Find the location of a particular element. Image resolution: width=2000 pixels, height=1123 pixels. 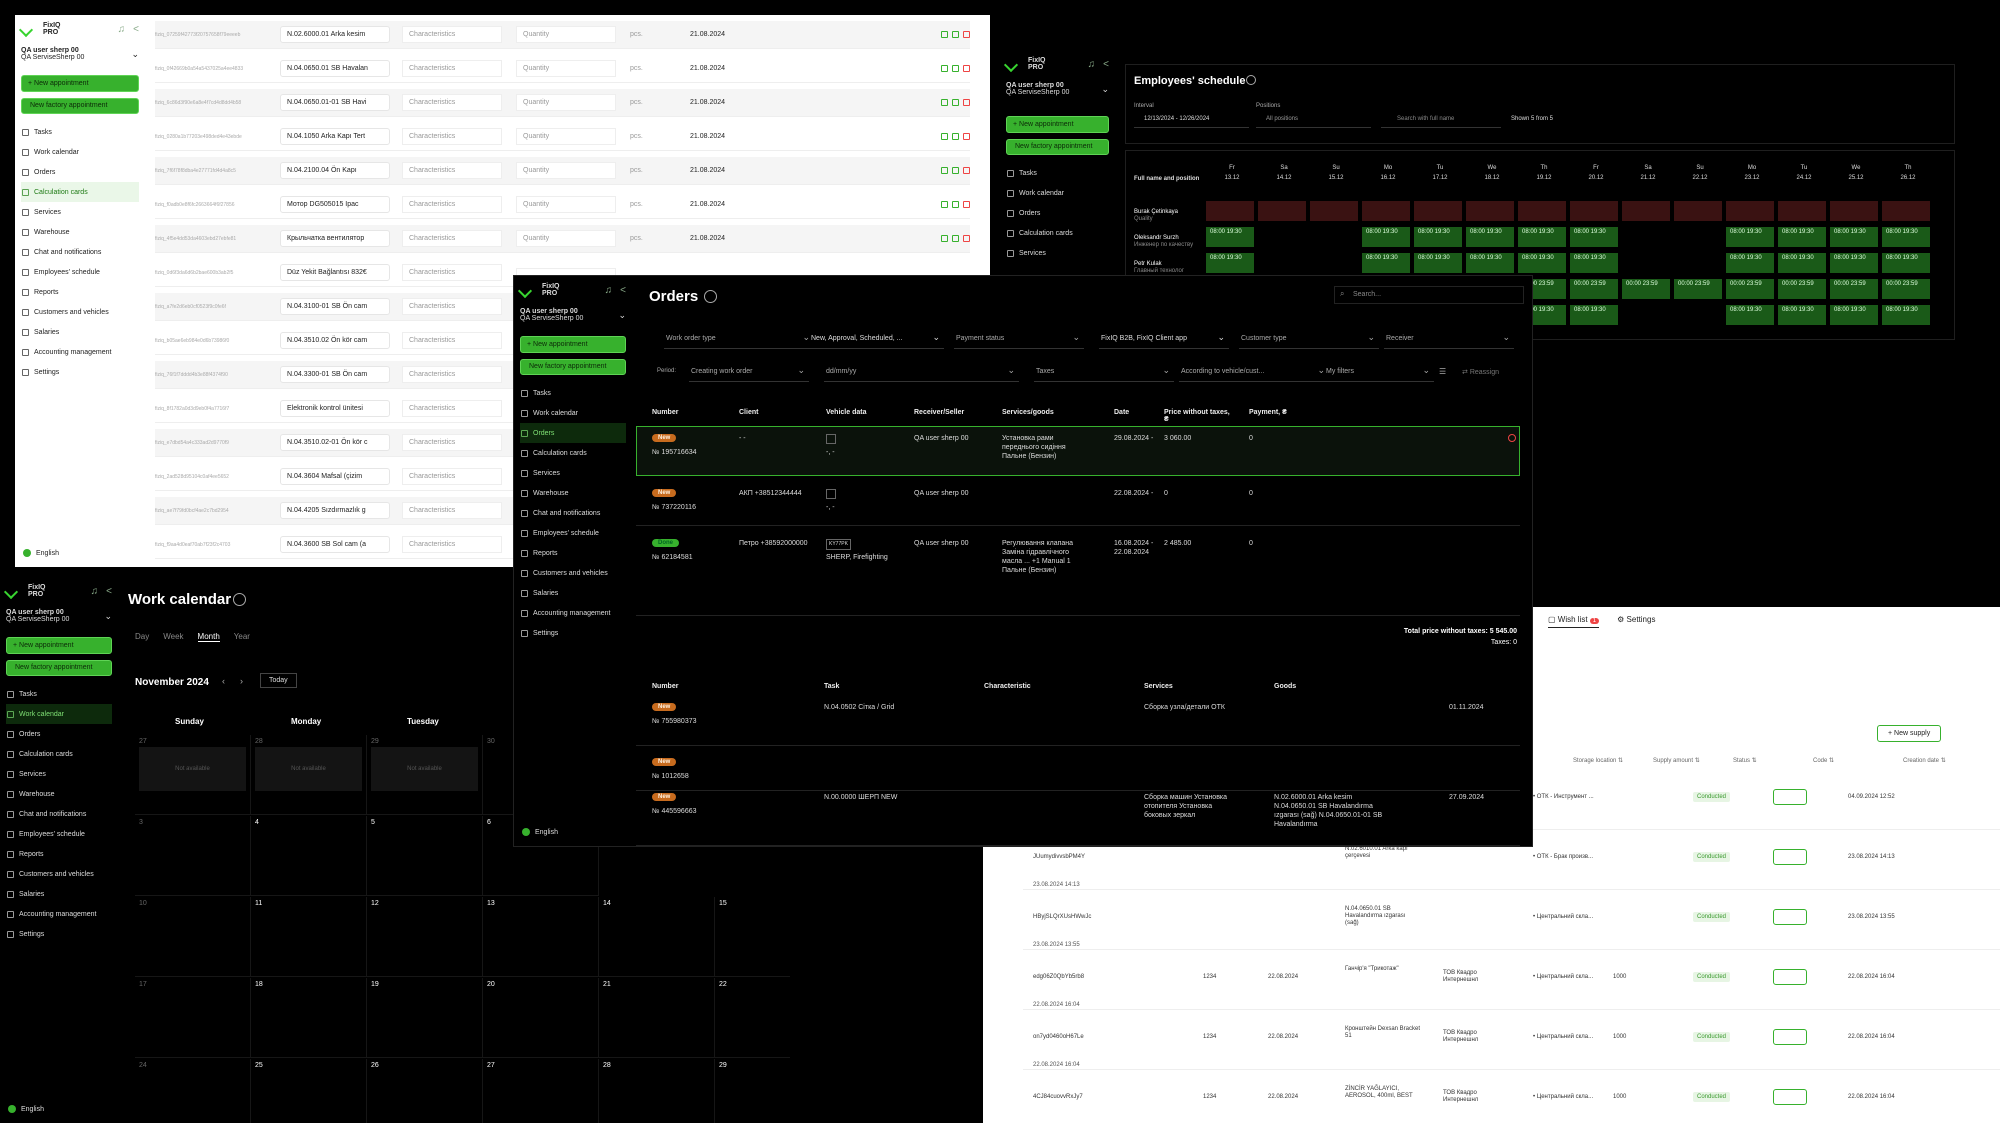

calendar-day: 27 Not available is located at coordinates (193, 775).